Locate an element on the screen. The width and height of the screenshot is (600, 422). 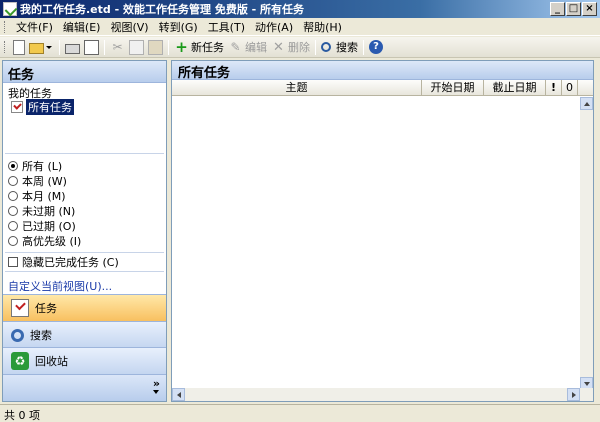
configure-arrow-icon is located at coordinates (156, 392).